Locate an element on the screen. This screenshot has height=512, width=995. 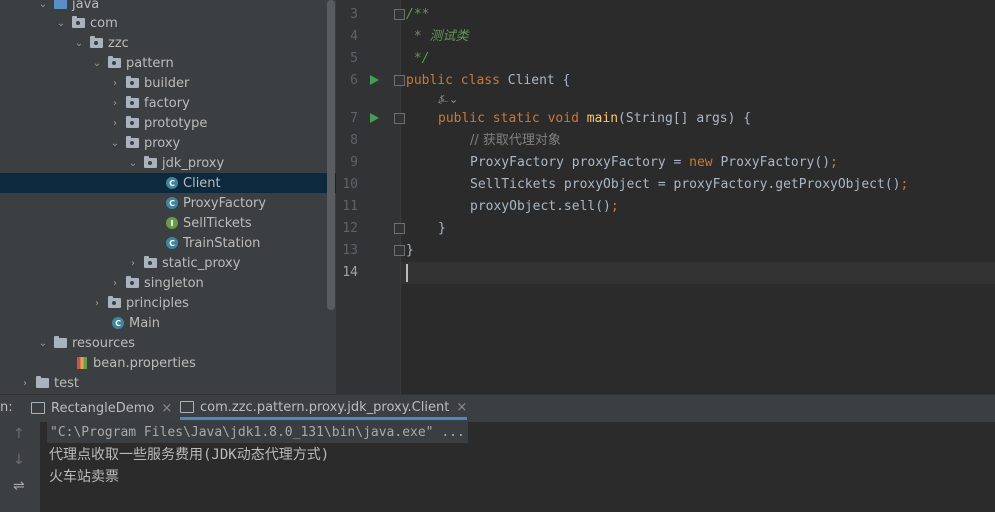
code-line-3: /** is located at coordinates (418, 14).